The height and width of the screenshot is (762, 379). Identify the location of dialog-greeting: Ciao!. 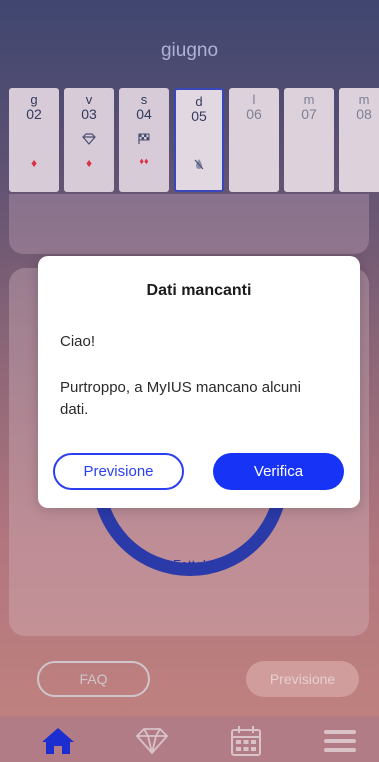
(78, 341).